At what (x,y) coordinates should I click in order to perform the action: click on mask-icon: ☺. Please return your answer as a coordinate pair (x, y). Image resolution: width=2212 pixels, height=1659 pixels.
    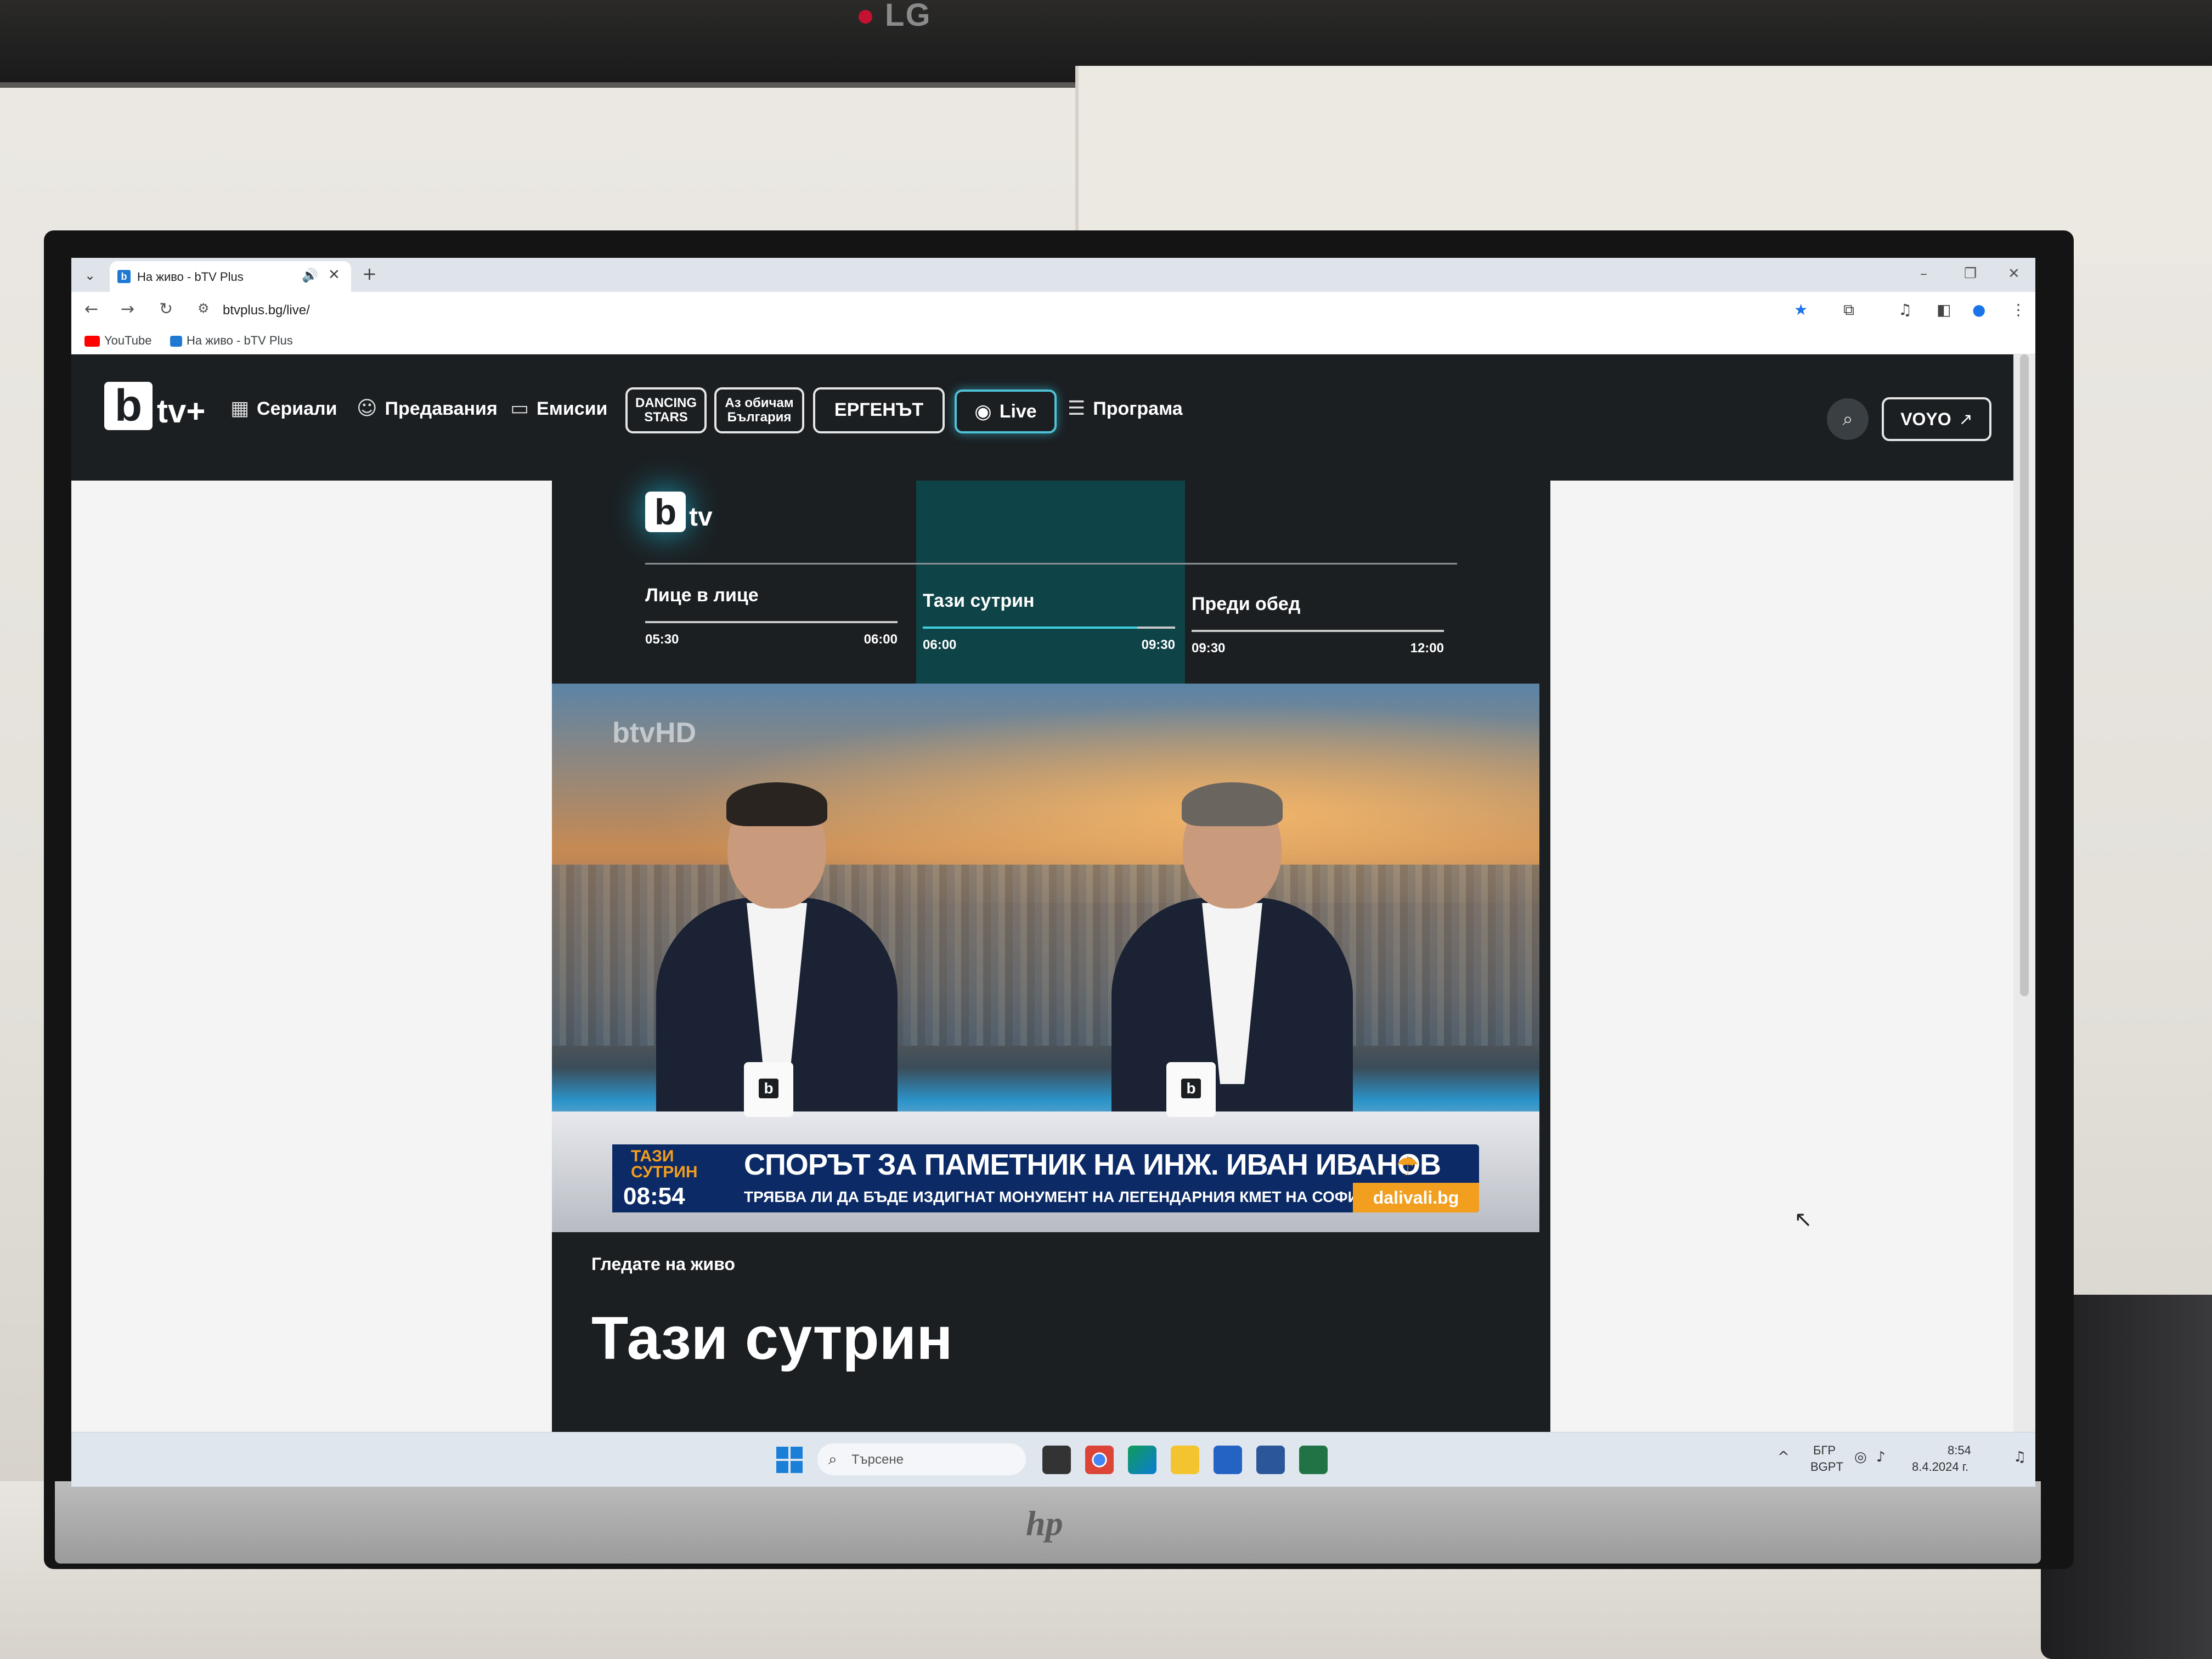
    Looking at the image, I should click on (367, 409).